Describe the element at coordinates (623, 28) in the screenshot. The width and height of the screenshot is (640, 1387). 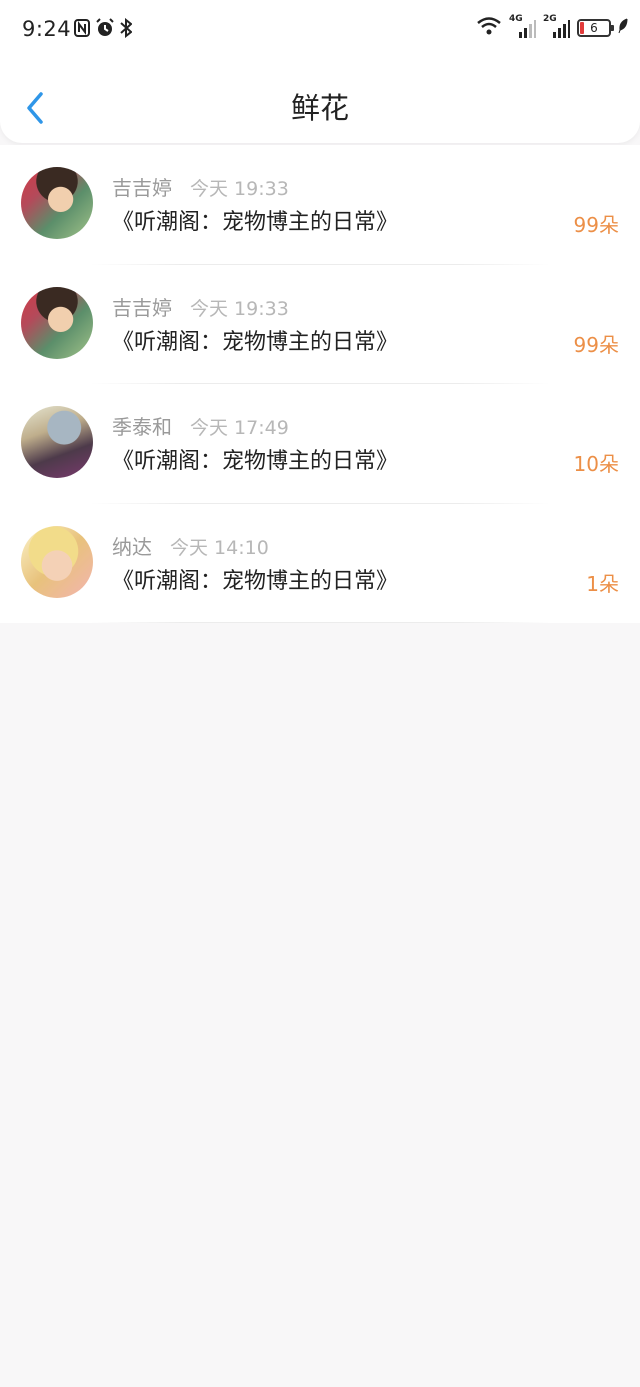
I see `leaf-icon` at that location.